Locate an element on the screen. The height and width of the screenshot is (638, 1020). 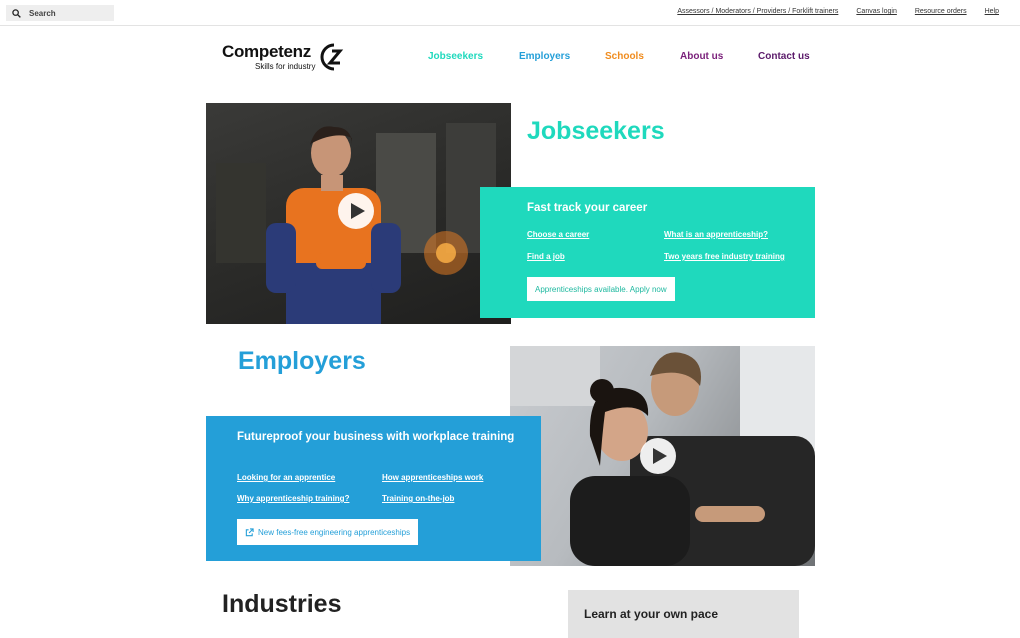
link-two-years-free-training: Two years free industry training is located at coordinates (724, 256).